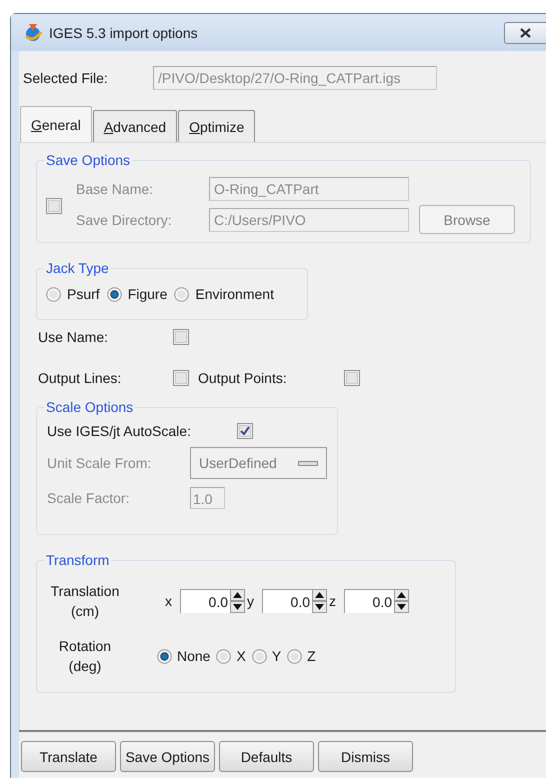 The image size is (546, 779). Describe the element at coordinates (168, 601) in the screenshot. I see `axis-label: x` at that location.